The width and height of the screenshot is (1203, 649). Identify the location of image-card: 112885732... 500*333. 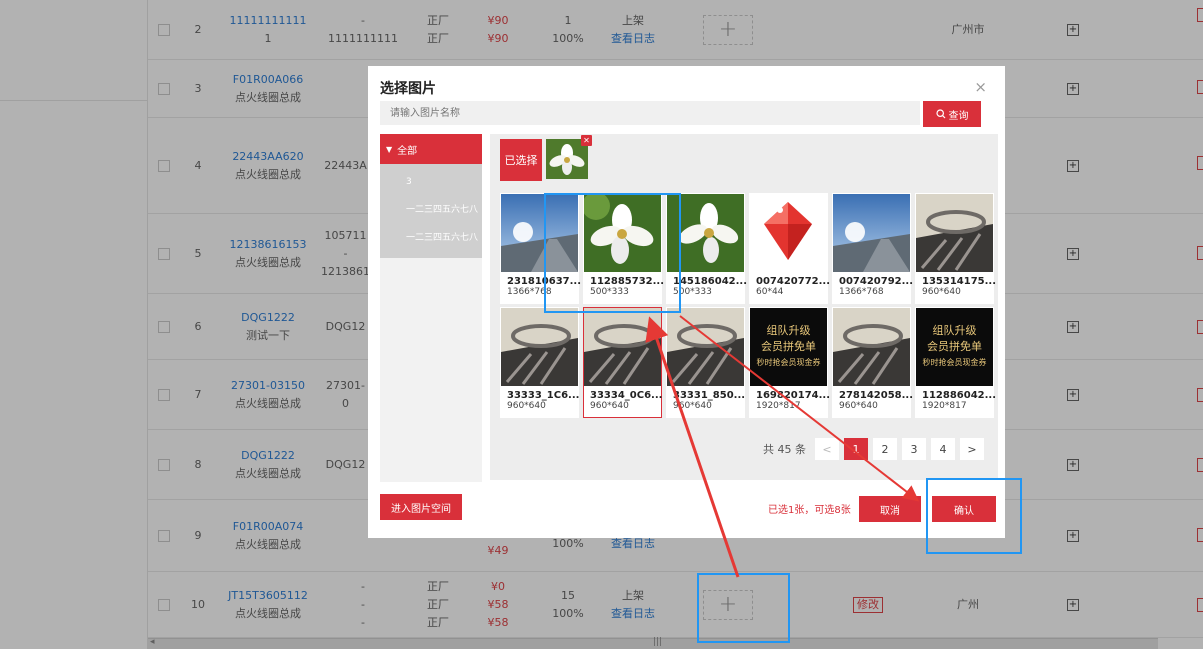
(624, 248).